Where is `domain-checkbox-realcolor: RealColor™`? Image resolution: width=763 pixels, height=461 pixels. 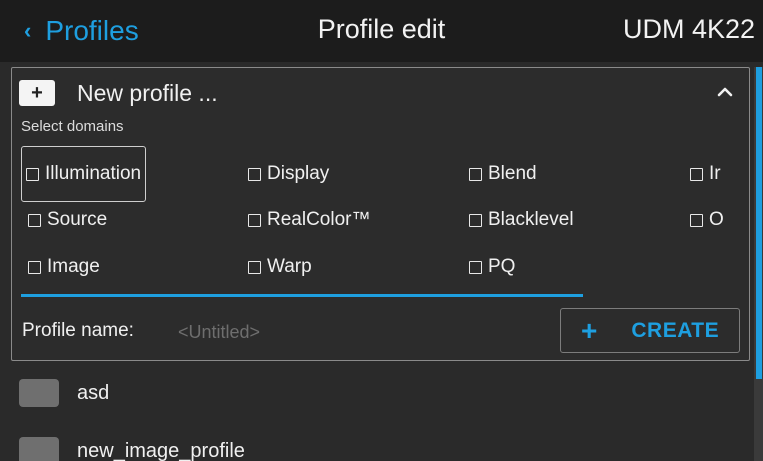
domain-checkbox-realcolor: RealColor™ is located at coordinates (309, 220).